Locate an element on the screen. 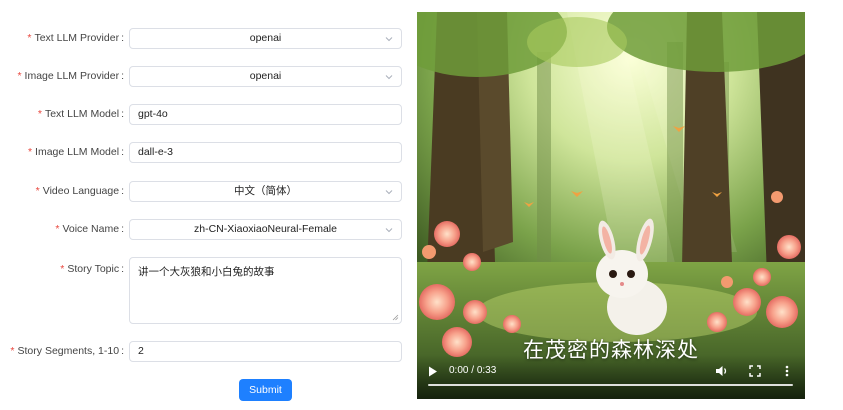 Image resolution: width=843 pixels, height=410 pixels. text-llm-provider-label: * Text LLM Provider: is located at coordinates (75, 38).